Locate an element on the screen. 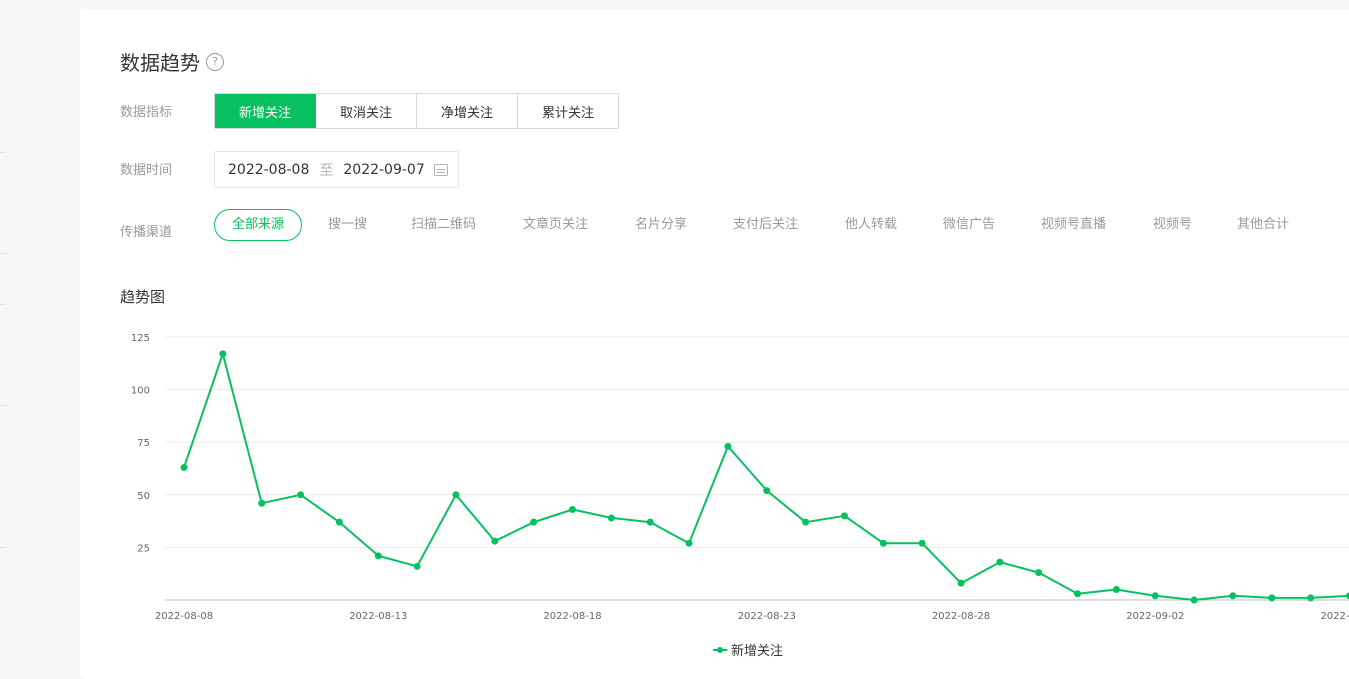 Image resolution: width=1349 pixels, height=679 pixels. y-tick-label: 25 is located at coordinates (143, 548).